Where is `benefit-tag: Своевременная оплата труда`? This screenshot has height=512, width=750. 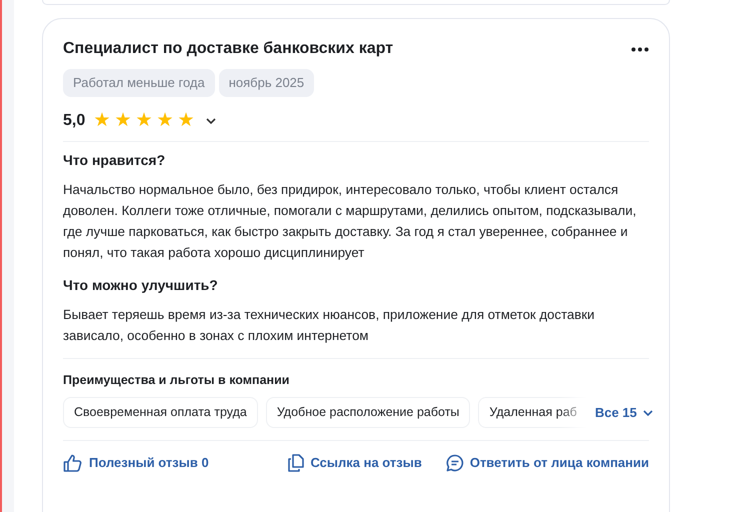 benefit-tag: Своевременная оплата труда is located at coordinates (160, 412).